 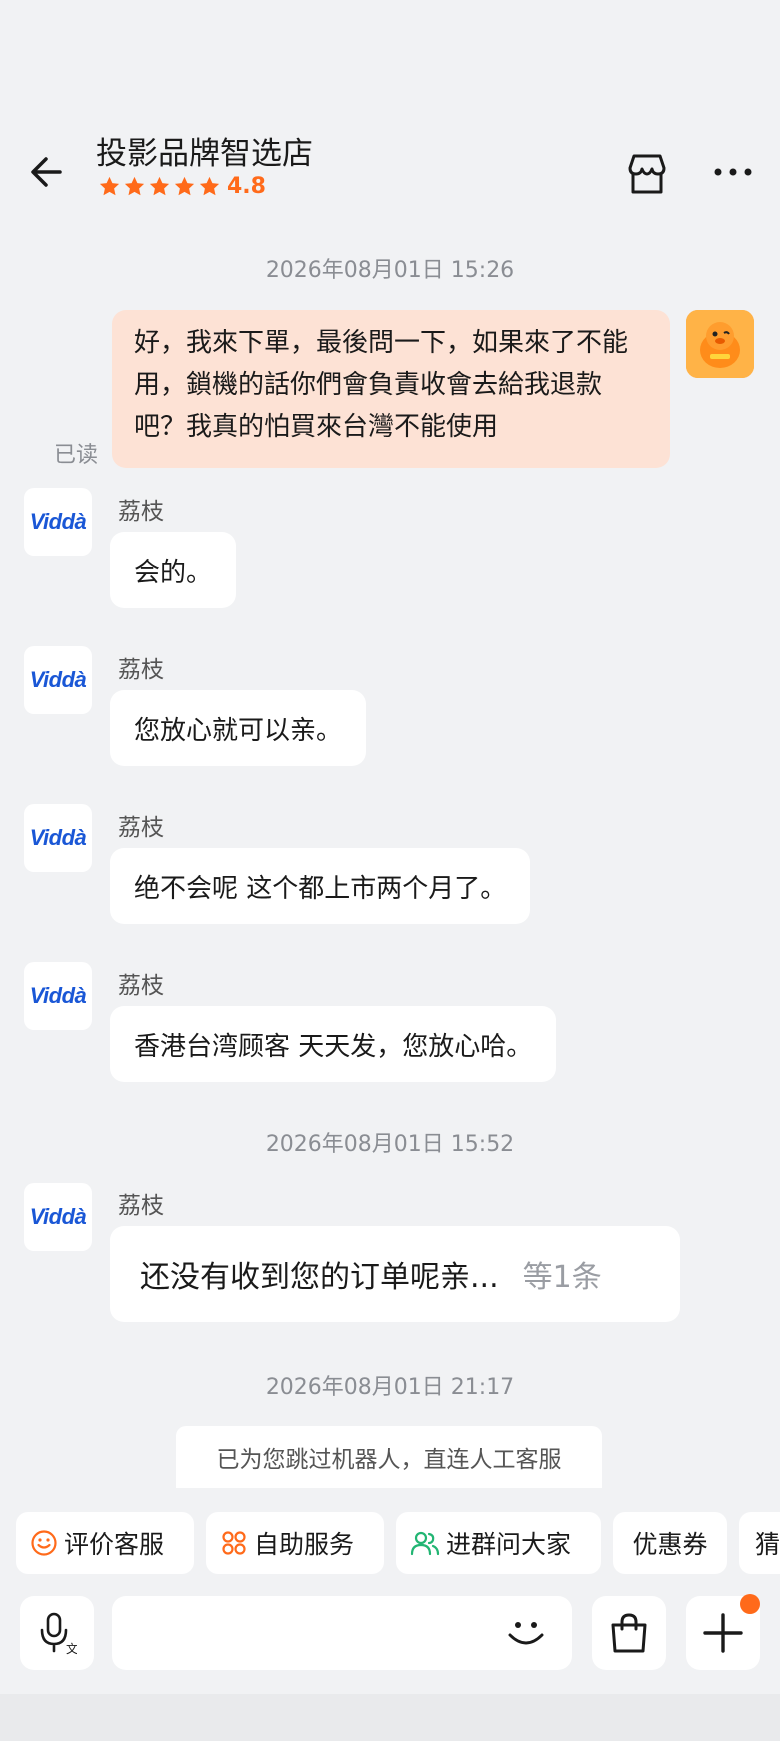 I want to click on input-bar: 文, so click(x=390, y=1635).